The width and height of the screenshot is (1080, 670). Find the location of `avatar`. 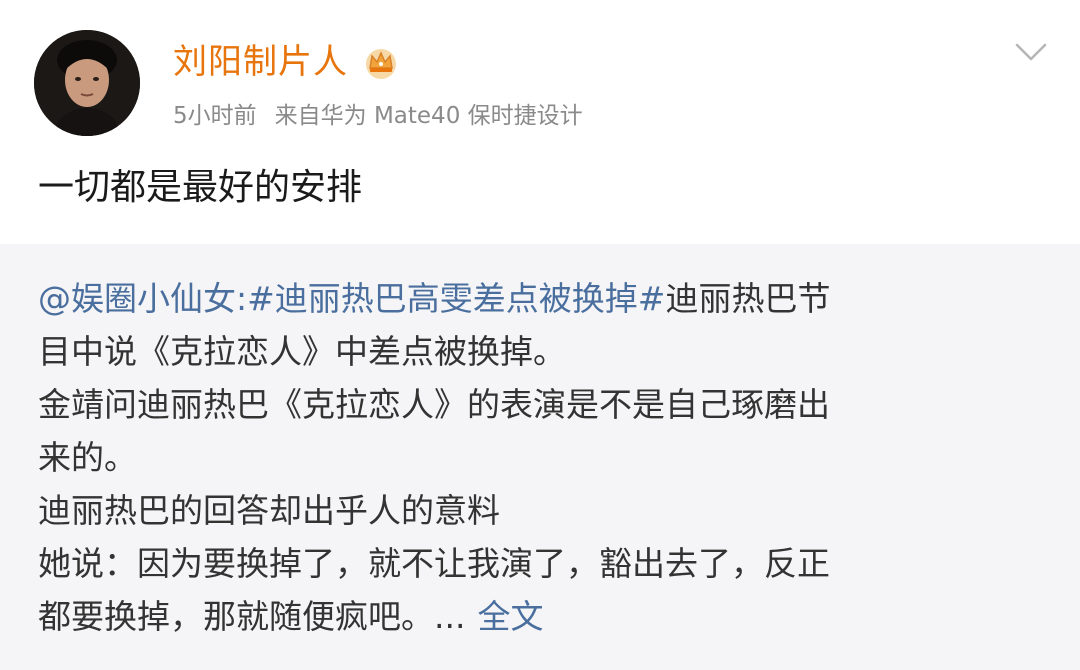

avatar is located at coordinates (87, 83).